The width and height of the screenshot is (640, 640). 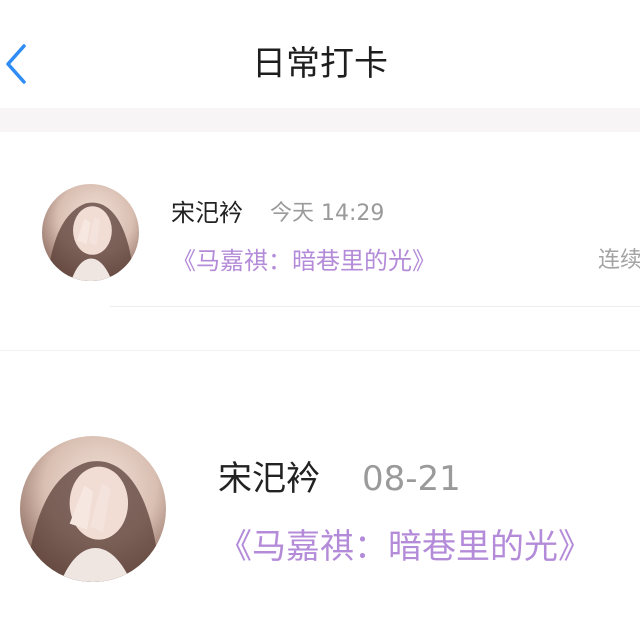 What do you see at coordinates (619, 260) in the screenshot?
I see `streak-label: 连续` at bounding box center [619, 260].